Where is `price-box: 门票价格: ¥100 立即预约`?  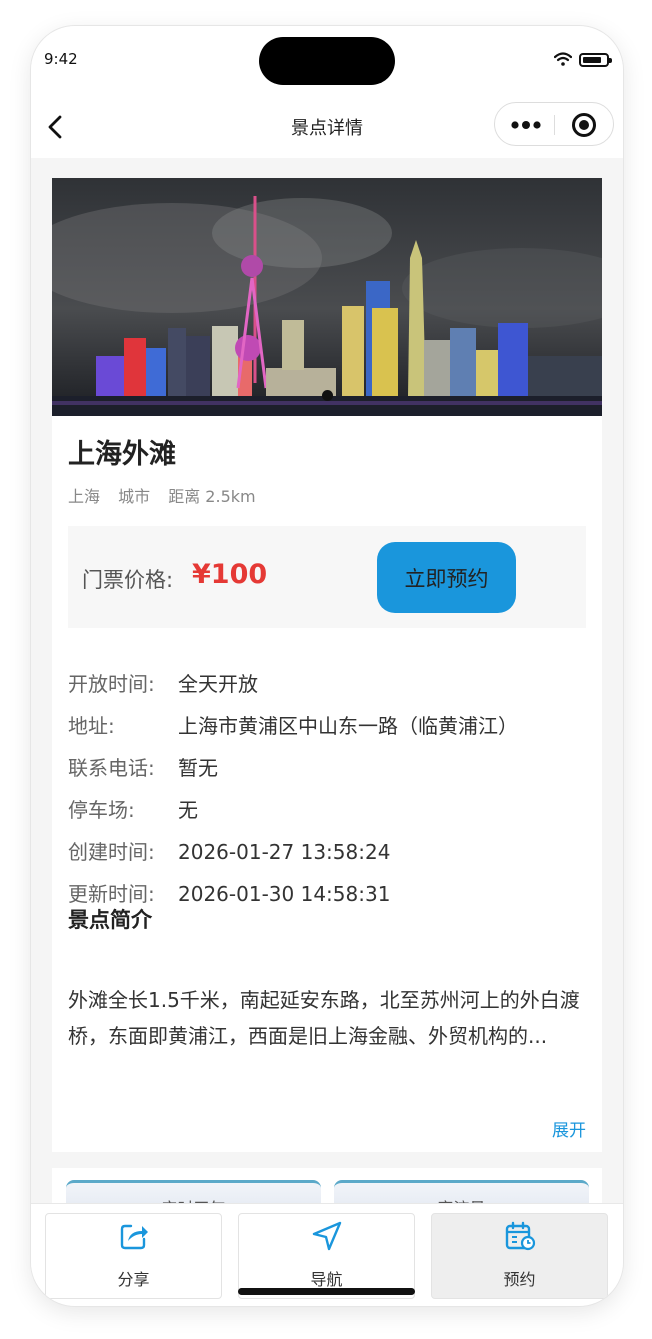 price-box: 门票价格: ¥100 立即预约 is located at coordinates (327, 577).